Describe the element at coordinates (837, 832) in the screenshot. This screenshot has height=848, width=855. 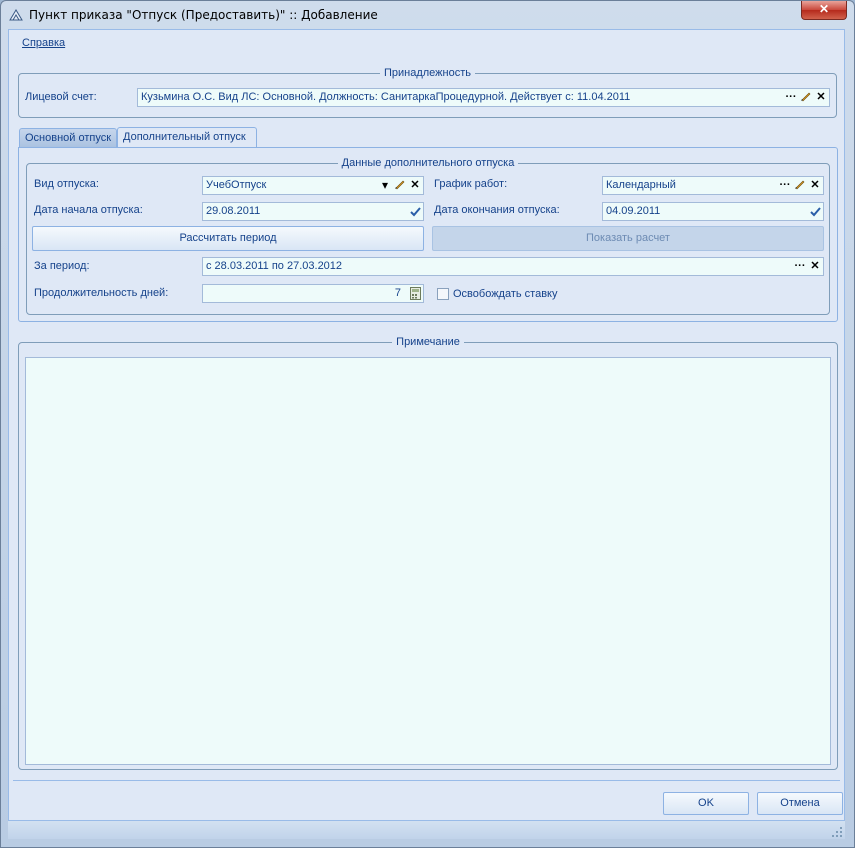
I see `resize-grip-icon` at that location.